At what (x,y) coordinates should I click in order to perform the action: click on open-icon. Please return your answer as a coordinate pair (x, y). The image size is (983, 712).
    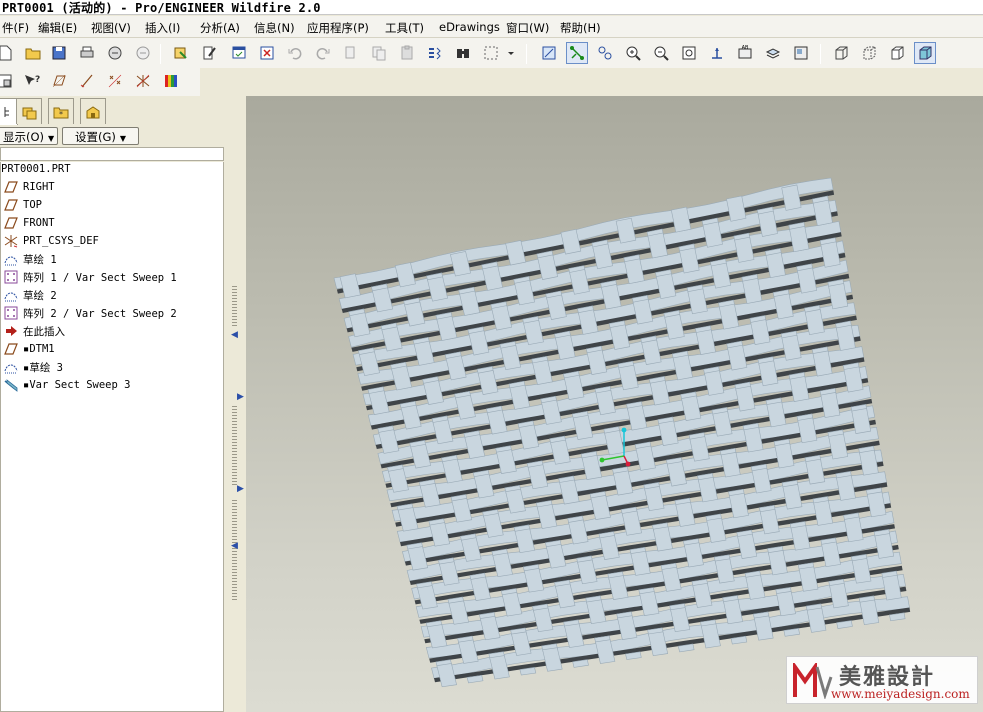
    Looking at the image, I should click on (33, 53).